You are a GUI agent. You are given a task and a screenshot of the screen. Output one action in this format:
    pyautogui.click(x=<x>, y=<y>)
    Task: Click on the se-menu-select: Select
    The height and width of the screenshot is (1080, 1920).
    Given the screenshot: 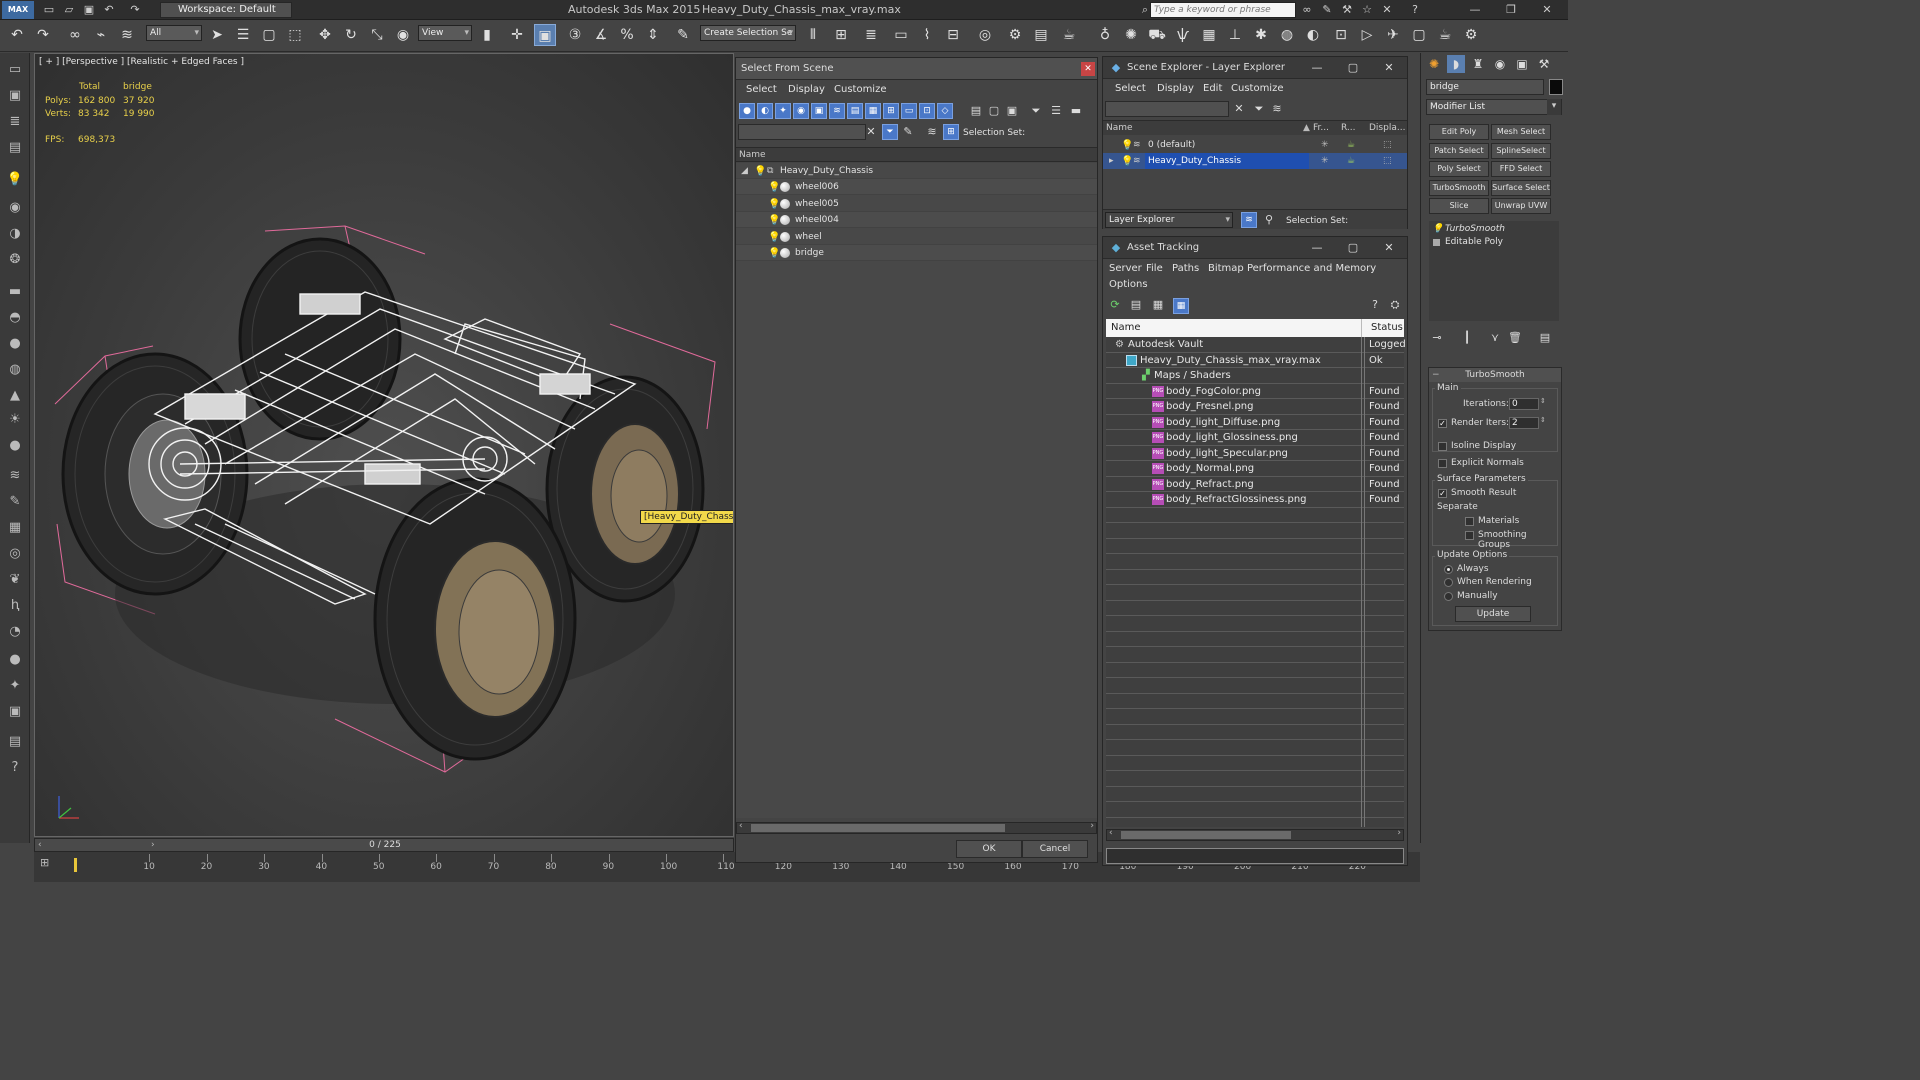 What is the action you would take?
    pyautogui.click(x=1130, y=88)
    